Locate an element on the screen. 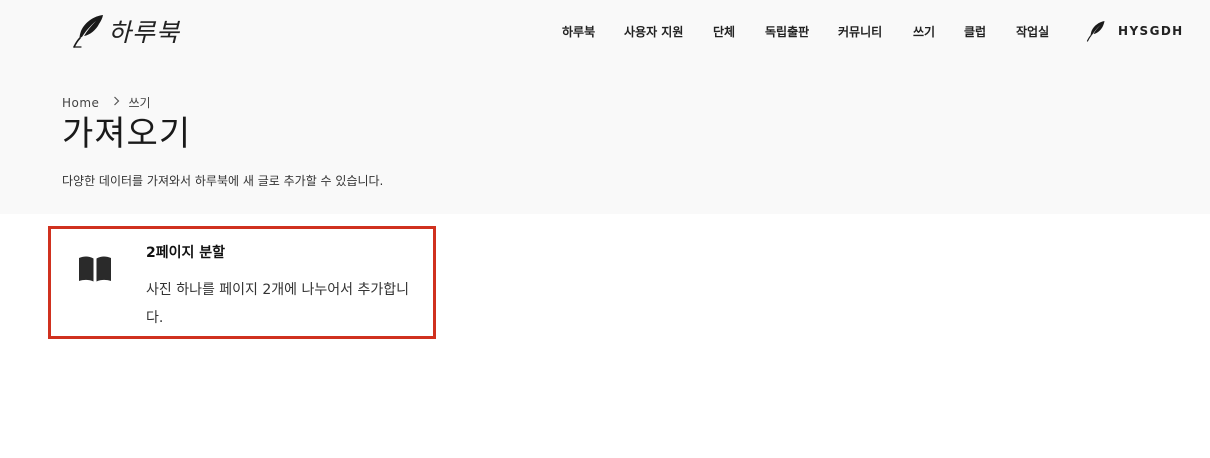  user-menu: HYSGDH is located at coordinates (1135, 31).